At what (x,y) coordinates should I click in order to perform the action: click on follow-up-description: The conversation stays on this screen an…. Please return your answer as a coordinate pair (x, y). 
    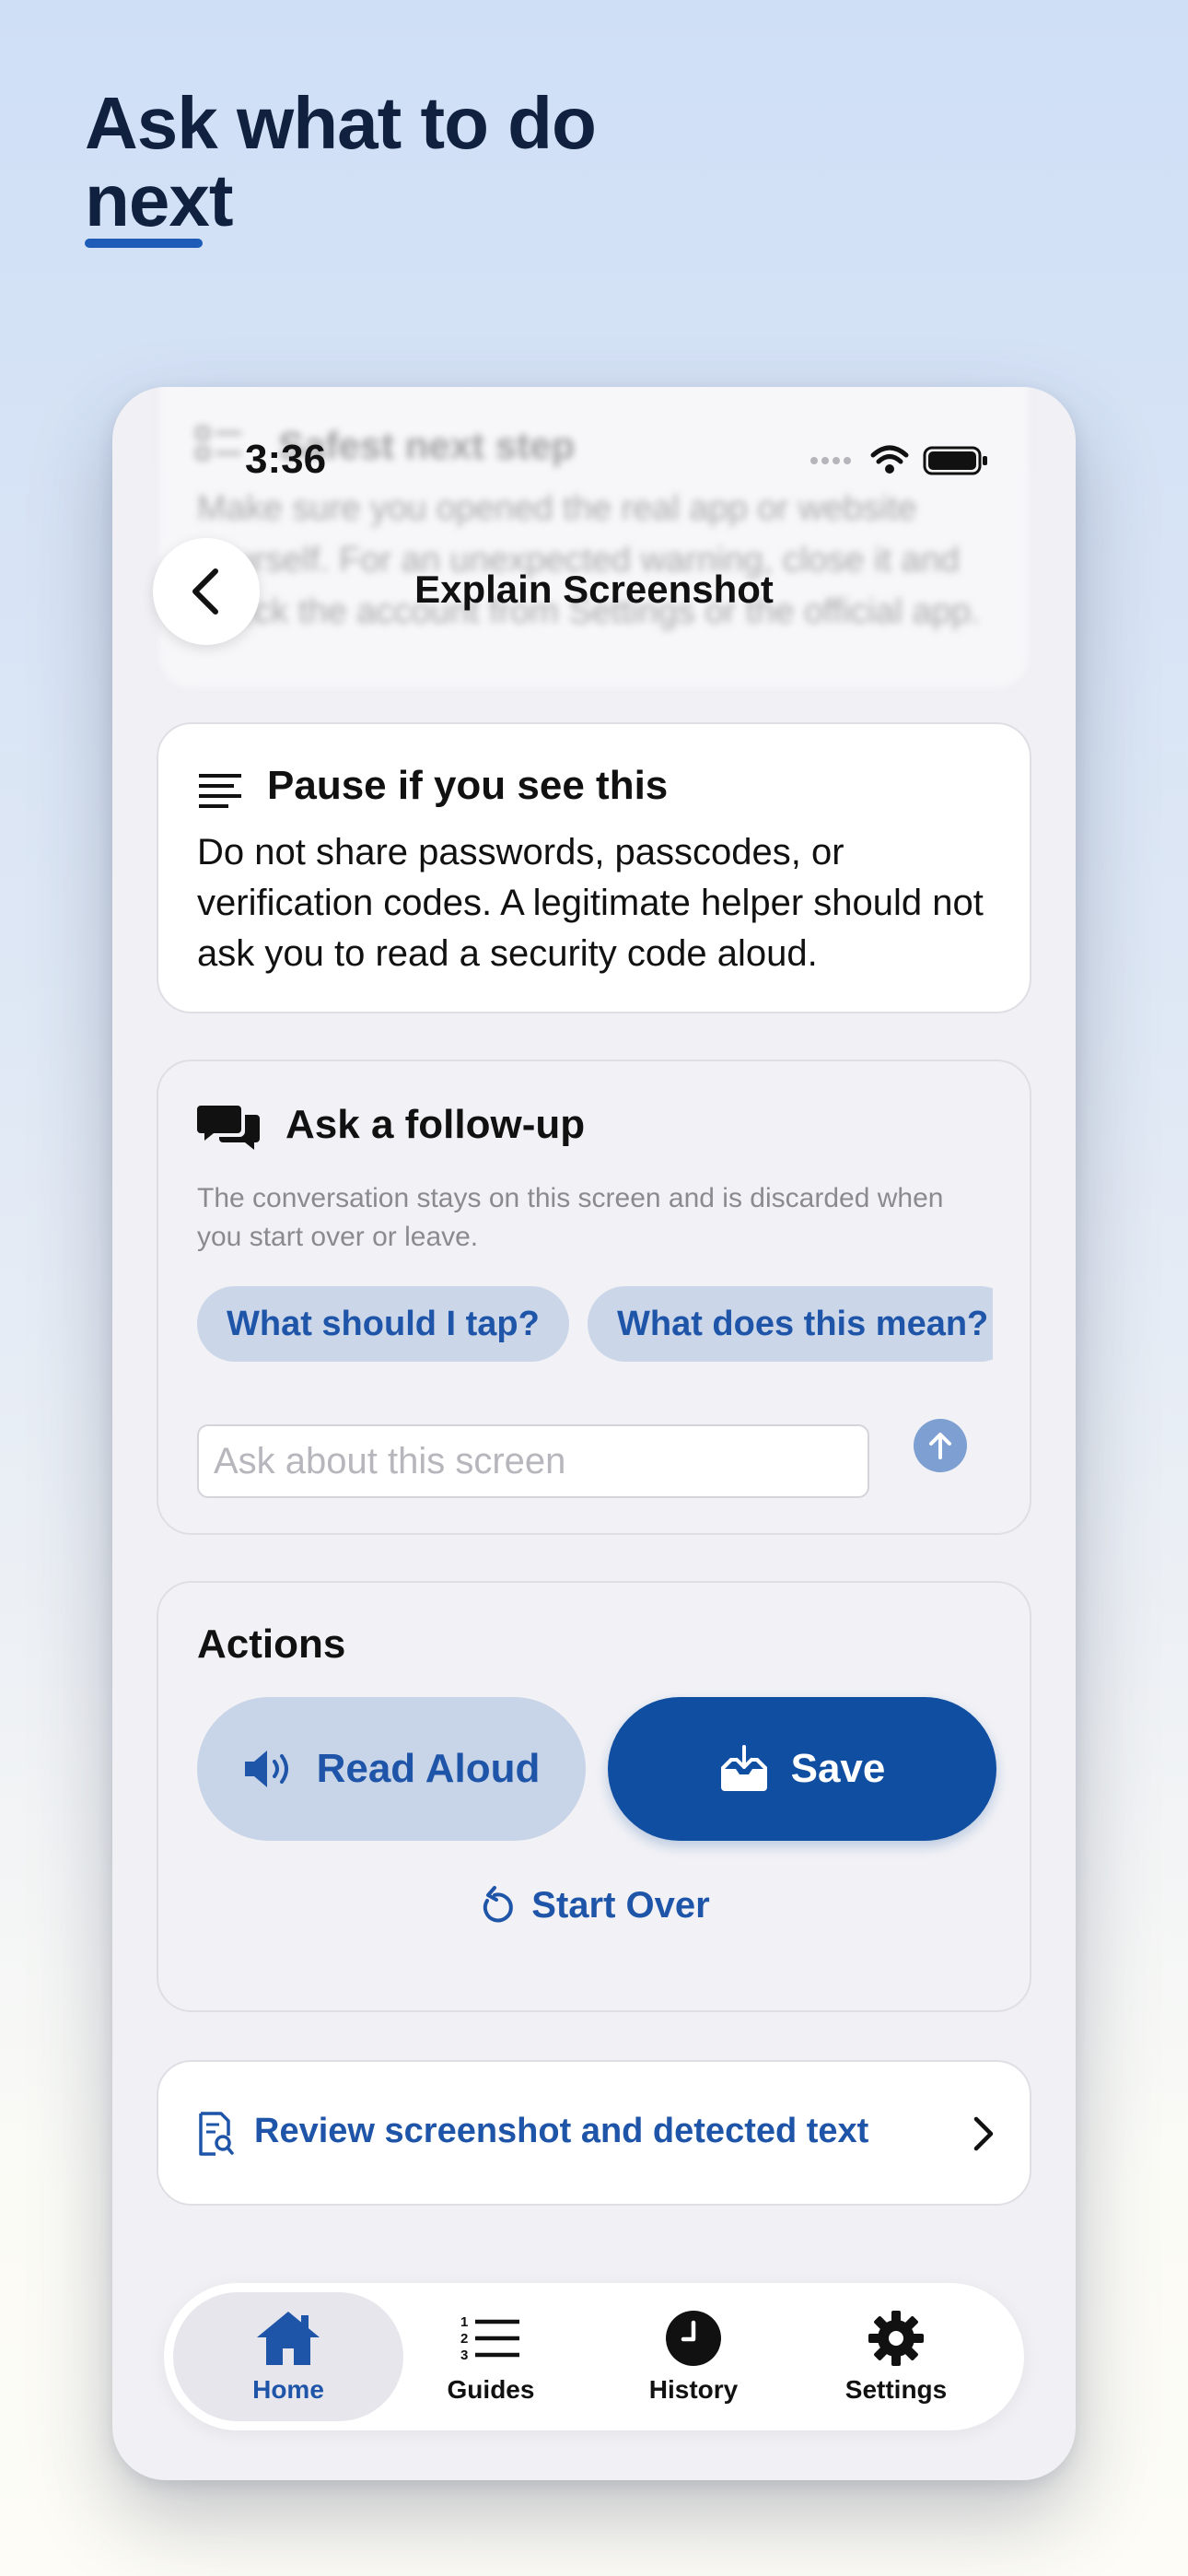
    Looking at the image, I should click on (570, 1217).